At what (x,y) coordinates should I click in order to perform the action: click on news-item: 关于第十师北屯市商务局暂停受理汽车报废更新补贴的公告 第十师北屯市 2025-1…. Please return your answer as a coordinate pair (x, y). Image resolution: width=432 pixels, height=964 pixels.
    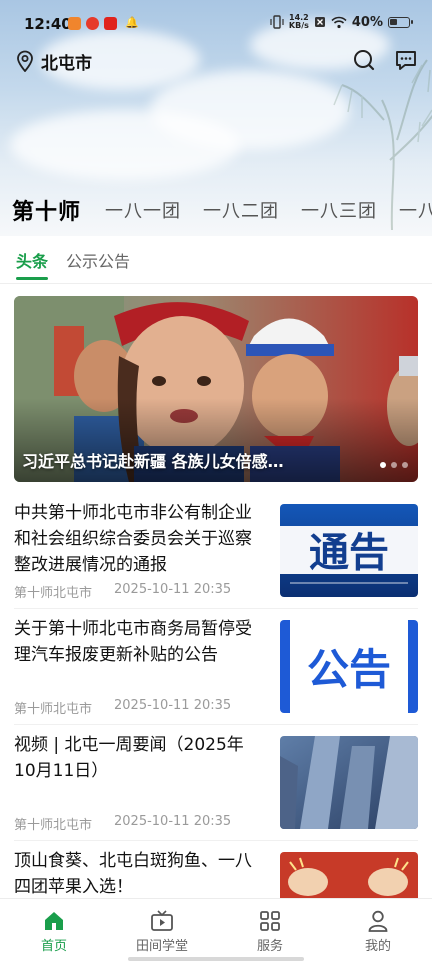
    Looking at the image, I should click on (216, 666).